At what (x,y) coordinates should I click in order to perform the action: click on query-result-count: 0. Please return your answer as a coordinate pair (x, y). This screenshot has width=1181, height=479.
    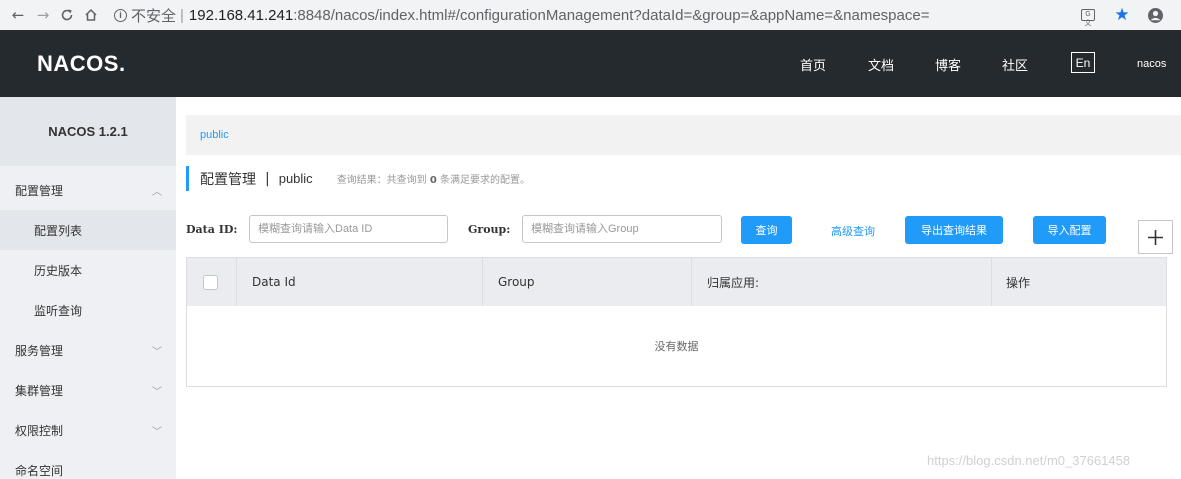
    Looking at the image, I should click on (433, 180).